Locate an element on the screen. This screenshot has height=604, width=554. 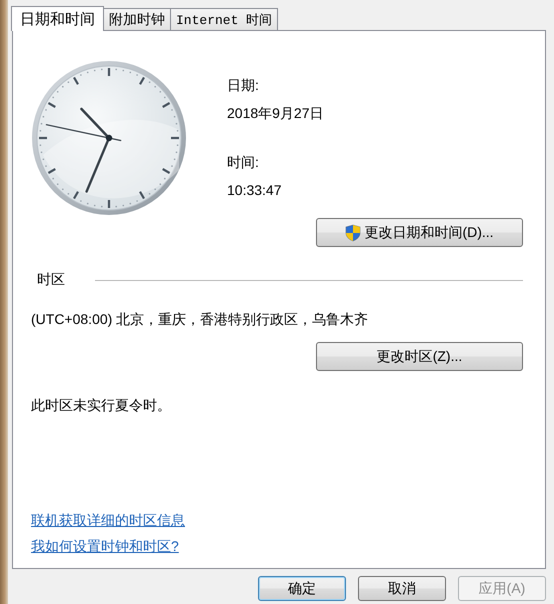
time-value: 10:33:47 is located at coordinates (254, 191).